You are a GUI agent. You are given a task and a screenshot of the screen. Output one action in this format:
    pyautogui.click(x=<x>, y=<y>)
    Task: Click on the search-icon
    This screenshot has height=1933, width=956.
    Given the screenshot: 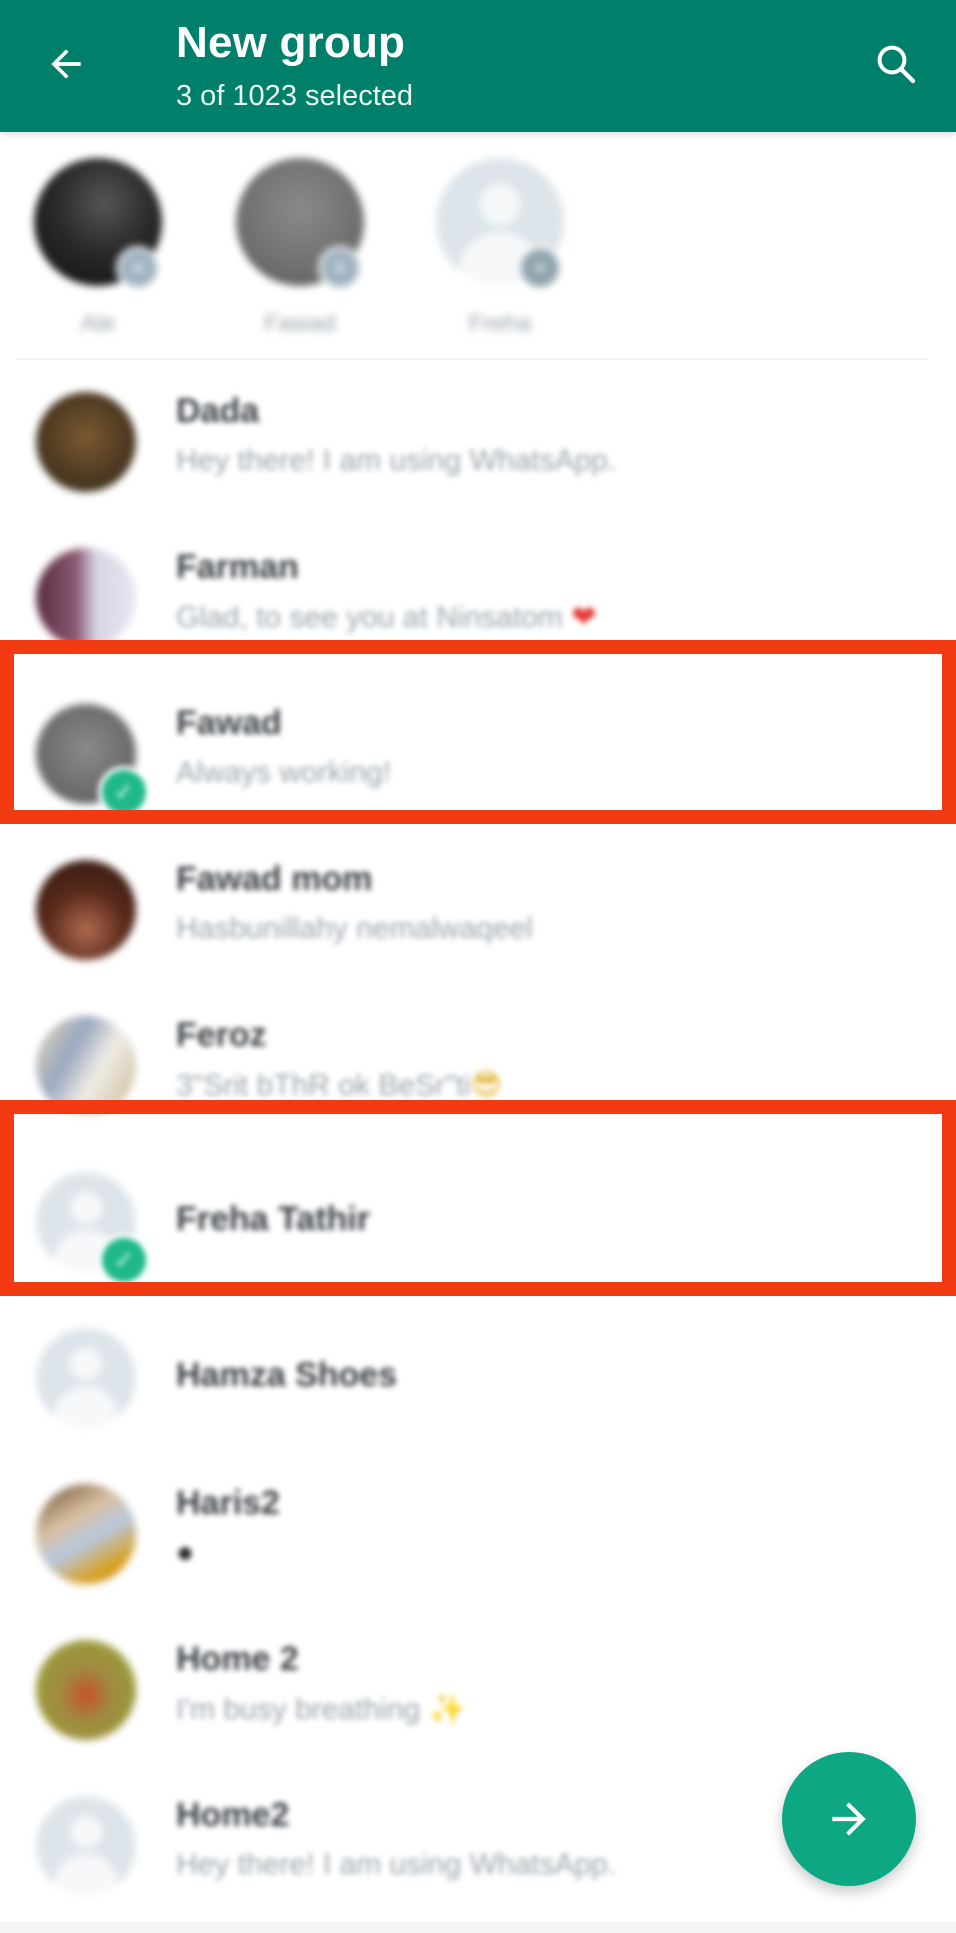 What is the action you would take?
    pyautogui.click(x=896, y=64)
    